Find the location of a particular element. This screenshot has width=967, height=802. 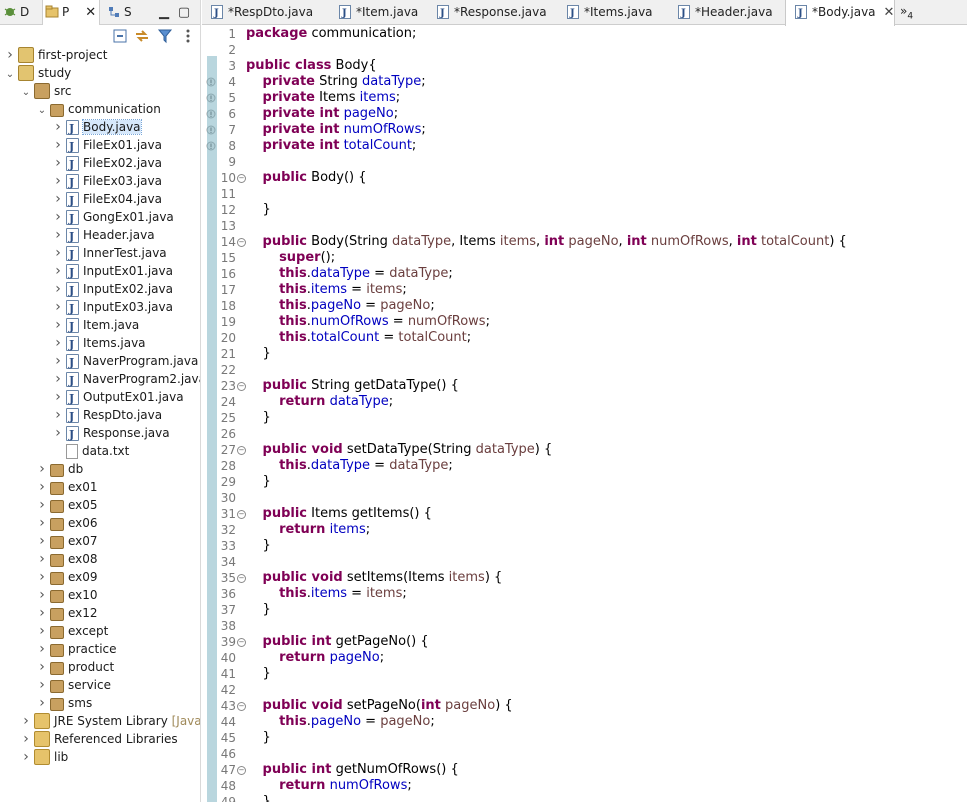

tree-item: › ex07 is located at coordinates (67, 541).